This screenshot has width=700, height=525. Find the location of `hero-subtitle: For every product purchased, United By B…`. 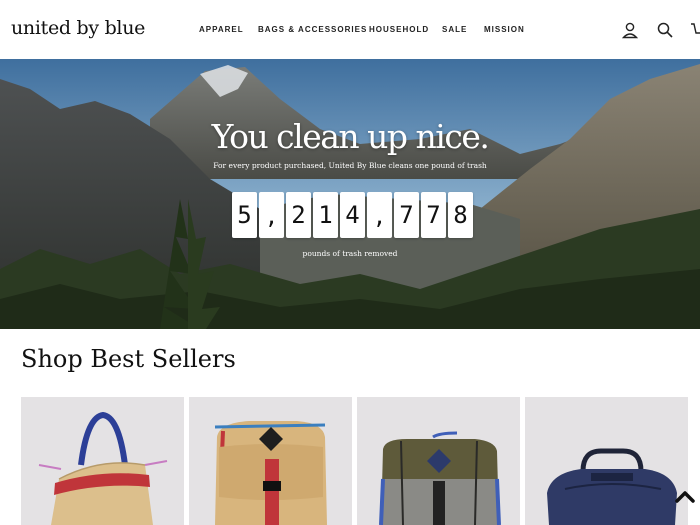

hero-subtitle: For every product purchased, United By B… is located at coordinates (350, 165).